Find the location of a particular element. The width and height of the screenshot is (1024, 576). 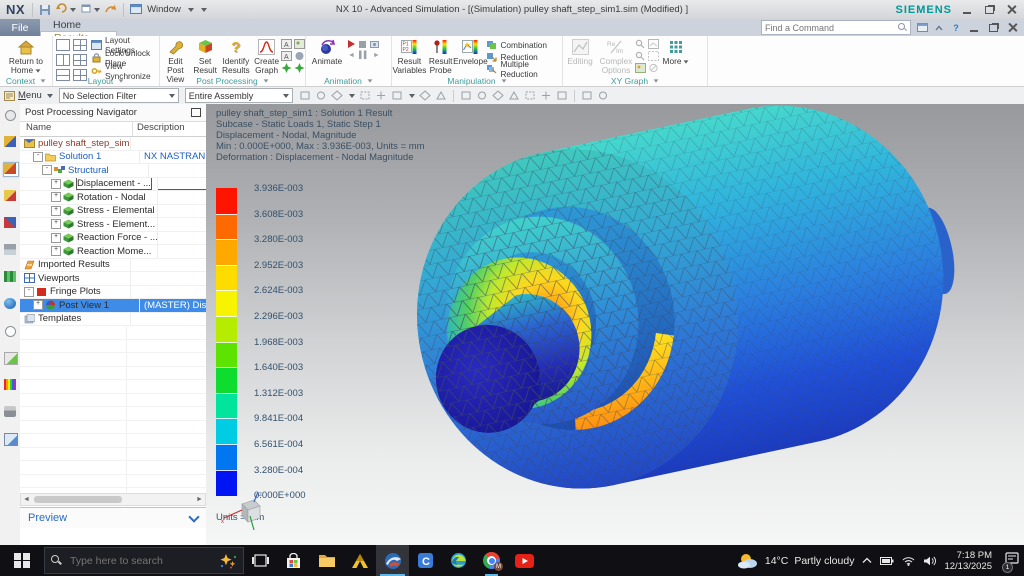

scroll-right-icon: ► is located at coordinates (199, 499).